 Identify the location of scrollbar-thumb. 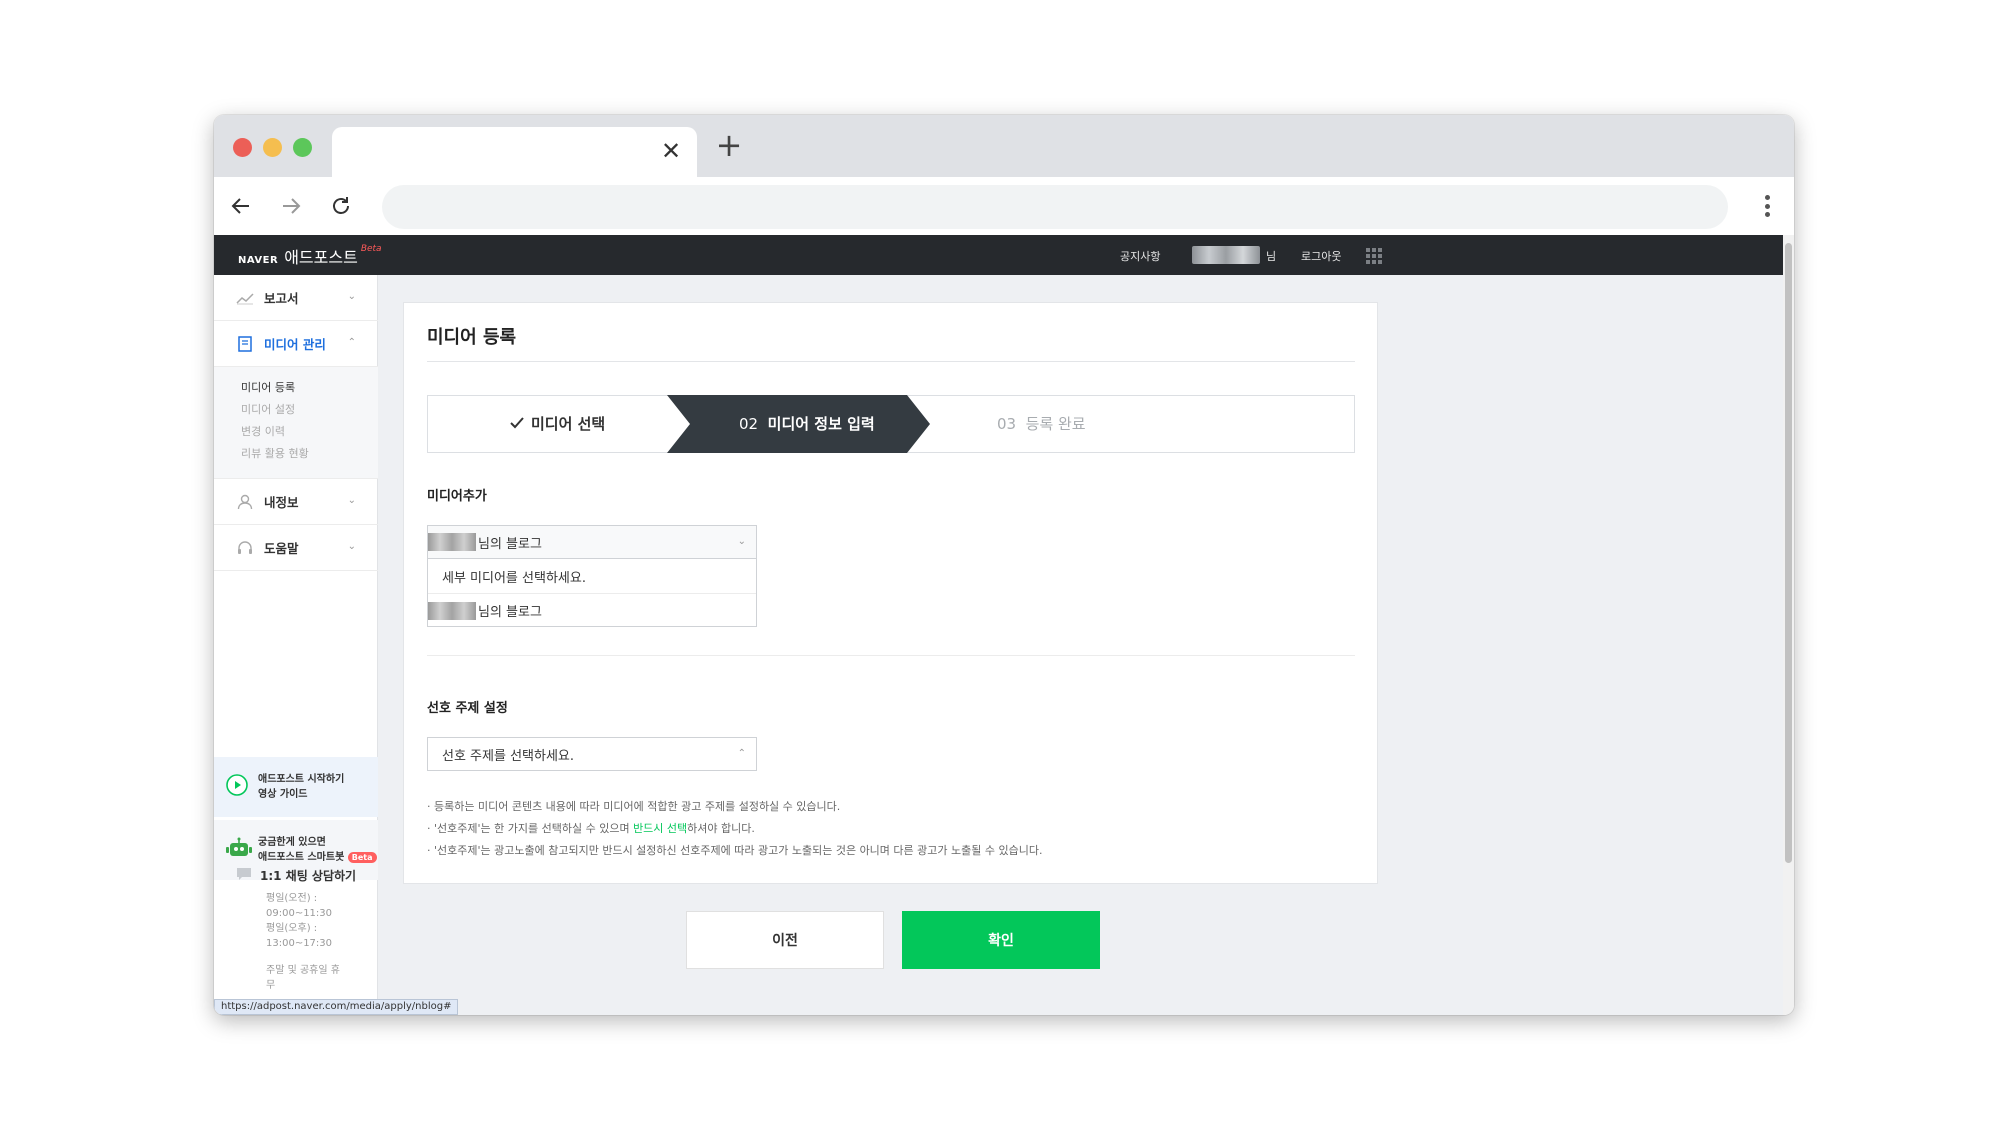
(1788, 553).